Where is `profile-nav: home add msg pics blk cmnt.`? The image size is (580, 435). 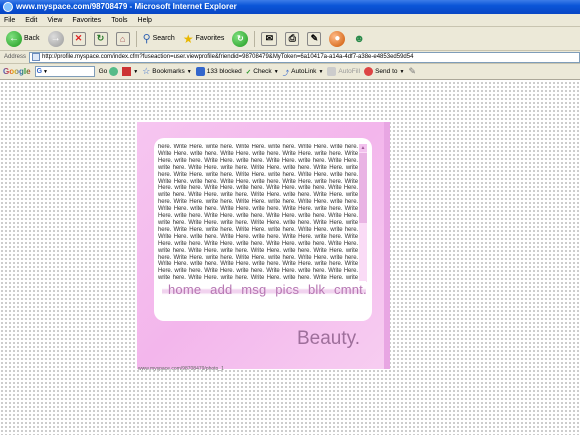
profile-nav: home add msg pics blk cmnt. is located at coordinates (264, 290).